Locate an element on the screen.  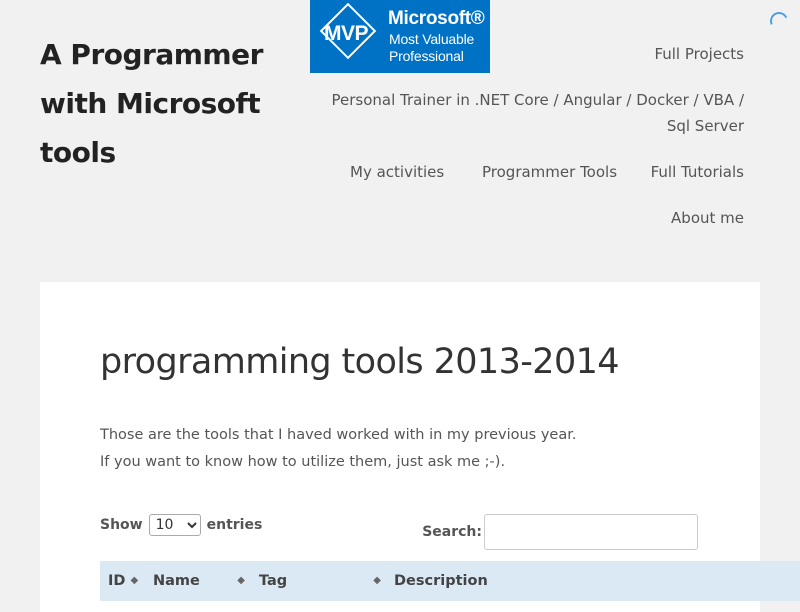
column-label-description: Description is located at coordinates (441, 581).